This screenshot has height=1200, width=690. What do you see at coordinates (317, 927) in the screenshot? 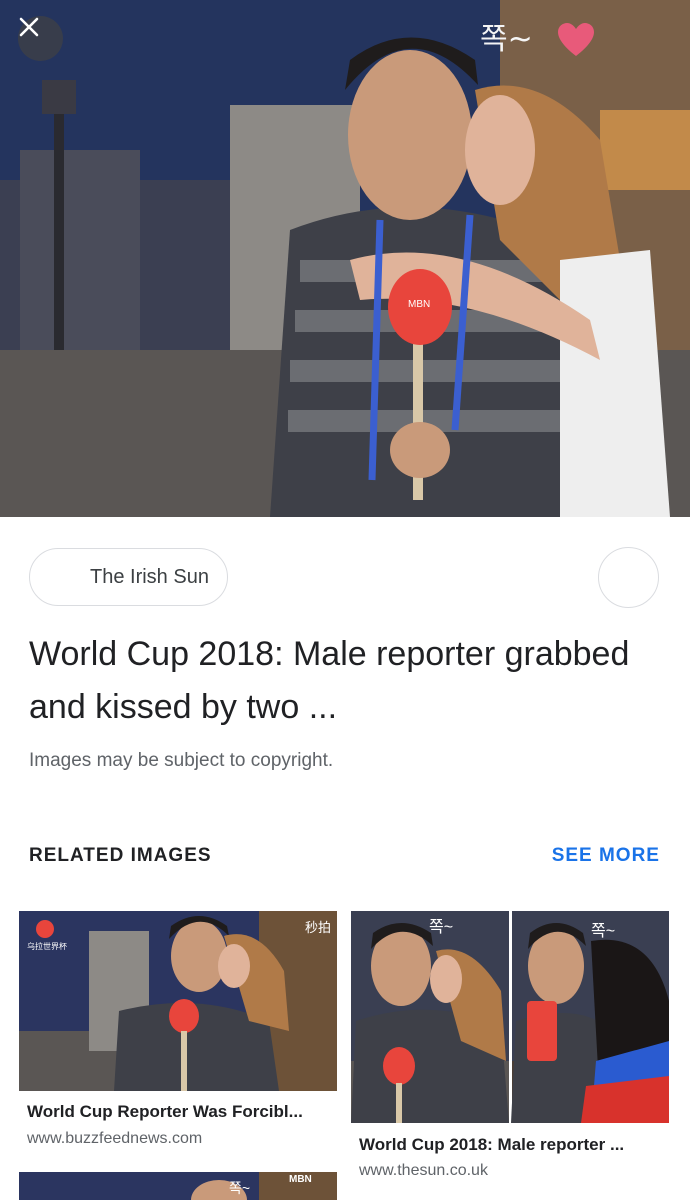
I see `thumb-watermark: 秒拍` at bounding box center [317, 927].